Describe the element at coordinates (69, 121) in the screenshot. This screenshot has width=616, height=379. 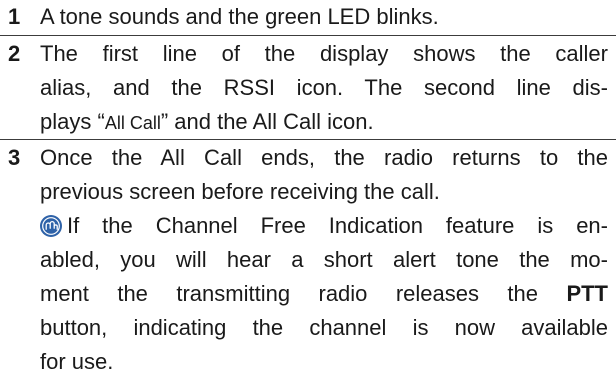
I see `text-segment: plays` at that location.